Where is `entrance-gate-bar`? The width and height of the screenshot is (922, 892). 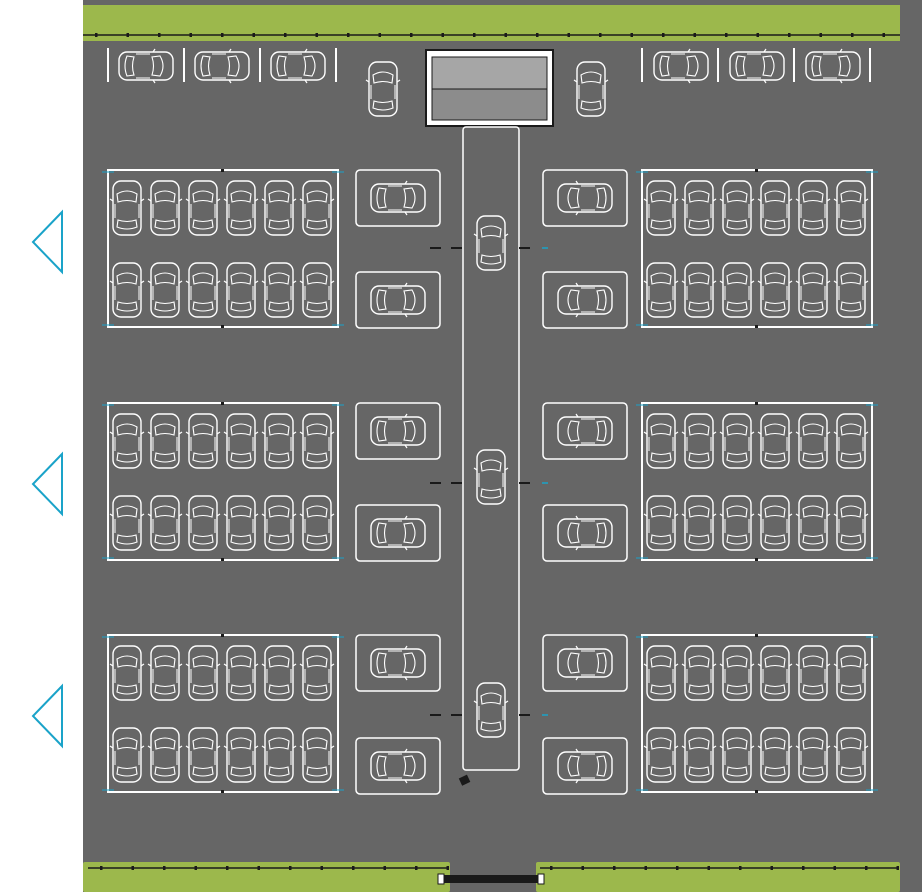 entrance-gate-bar is located at coordinates (491, 879).